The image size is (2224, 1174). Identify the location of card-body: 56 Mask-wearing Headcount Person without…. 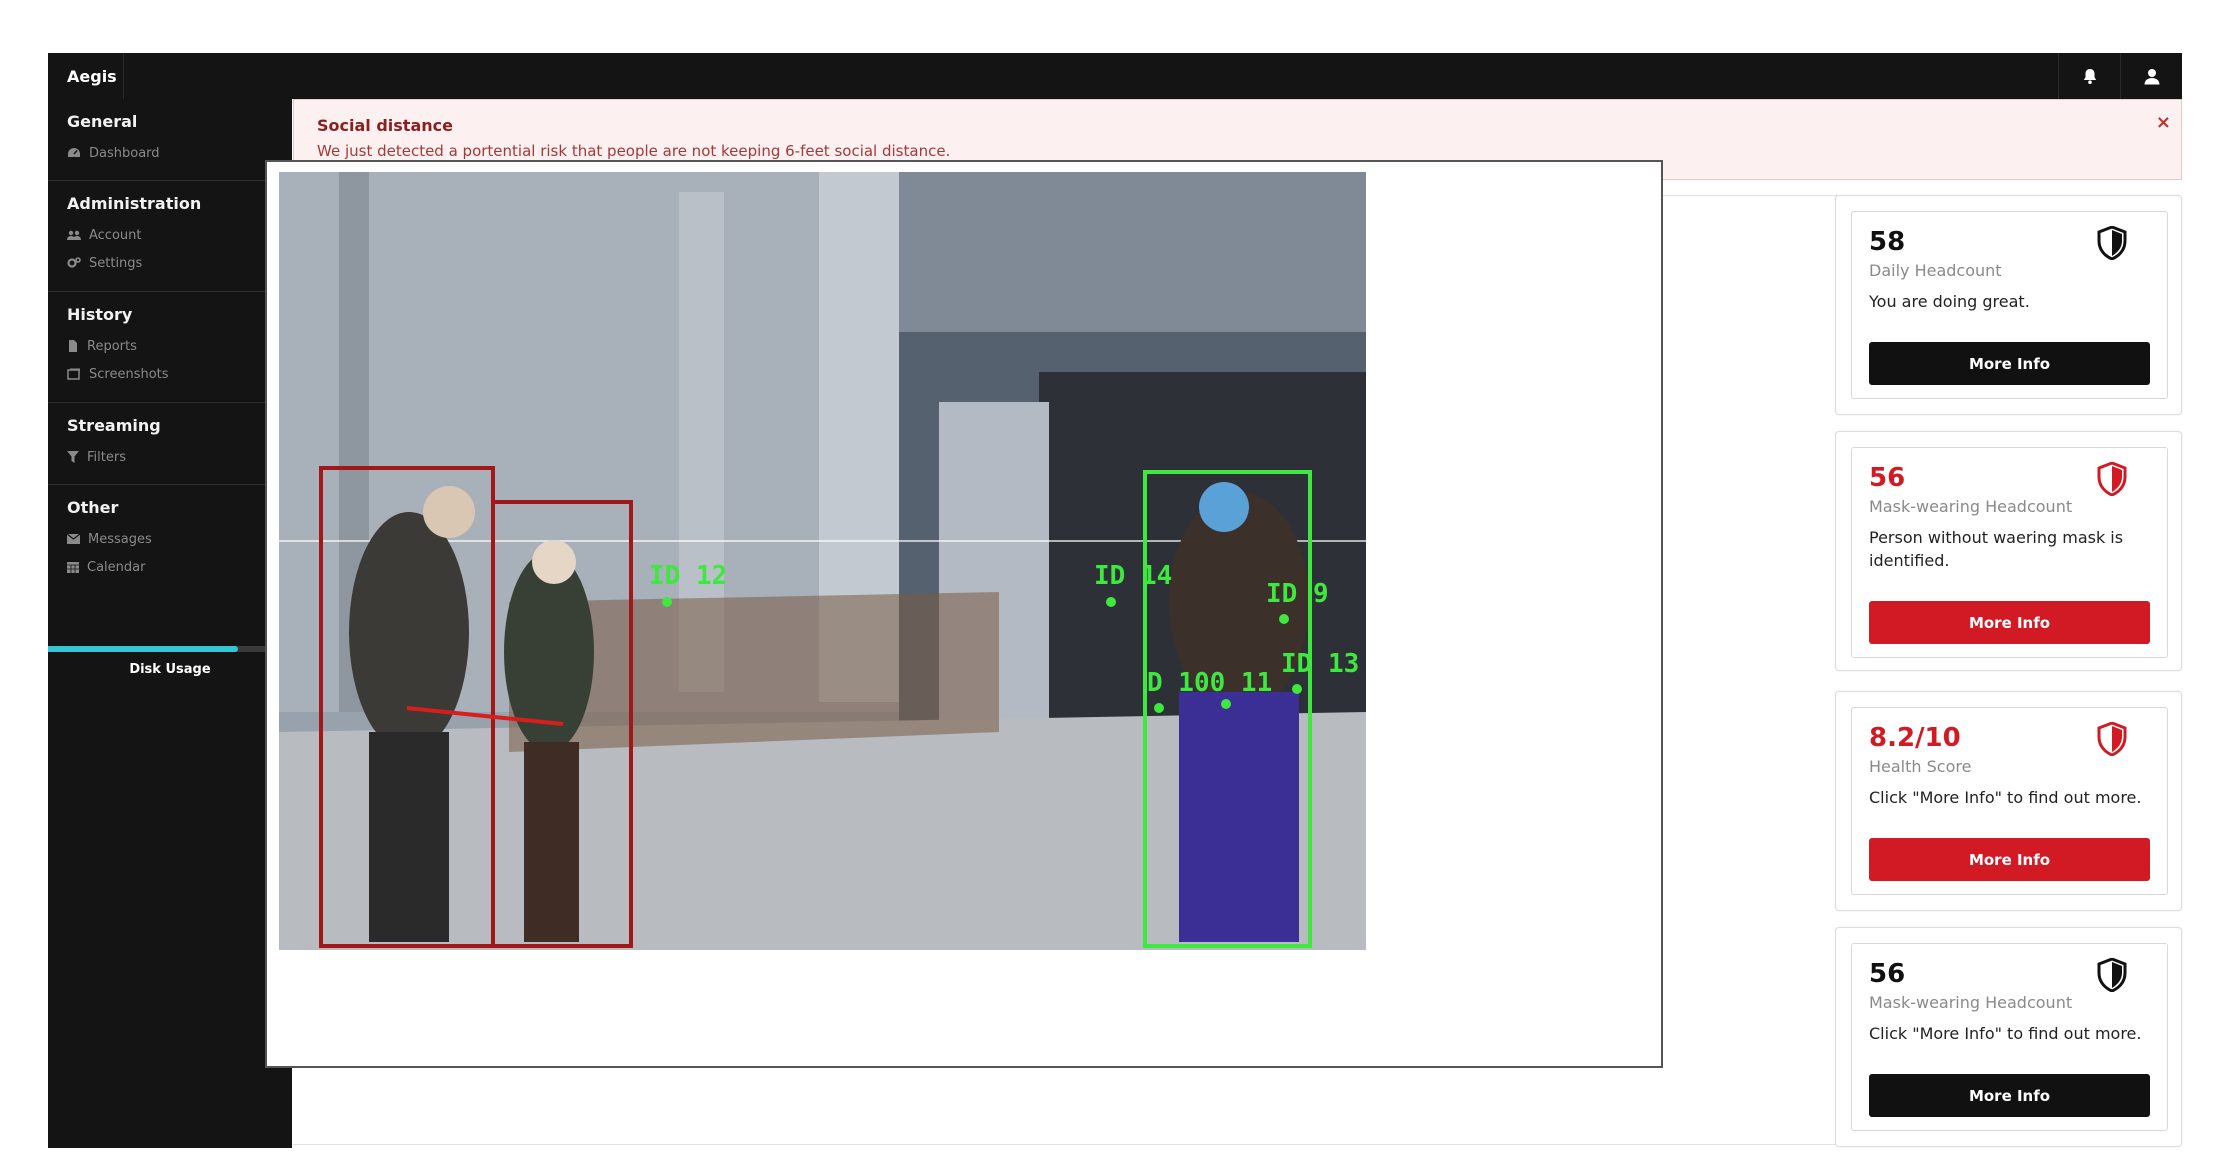
(2009, 552).